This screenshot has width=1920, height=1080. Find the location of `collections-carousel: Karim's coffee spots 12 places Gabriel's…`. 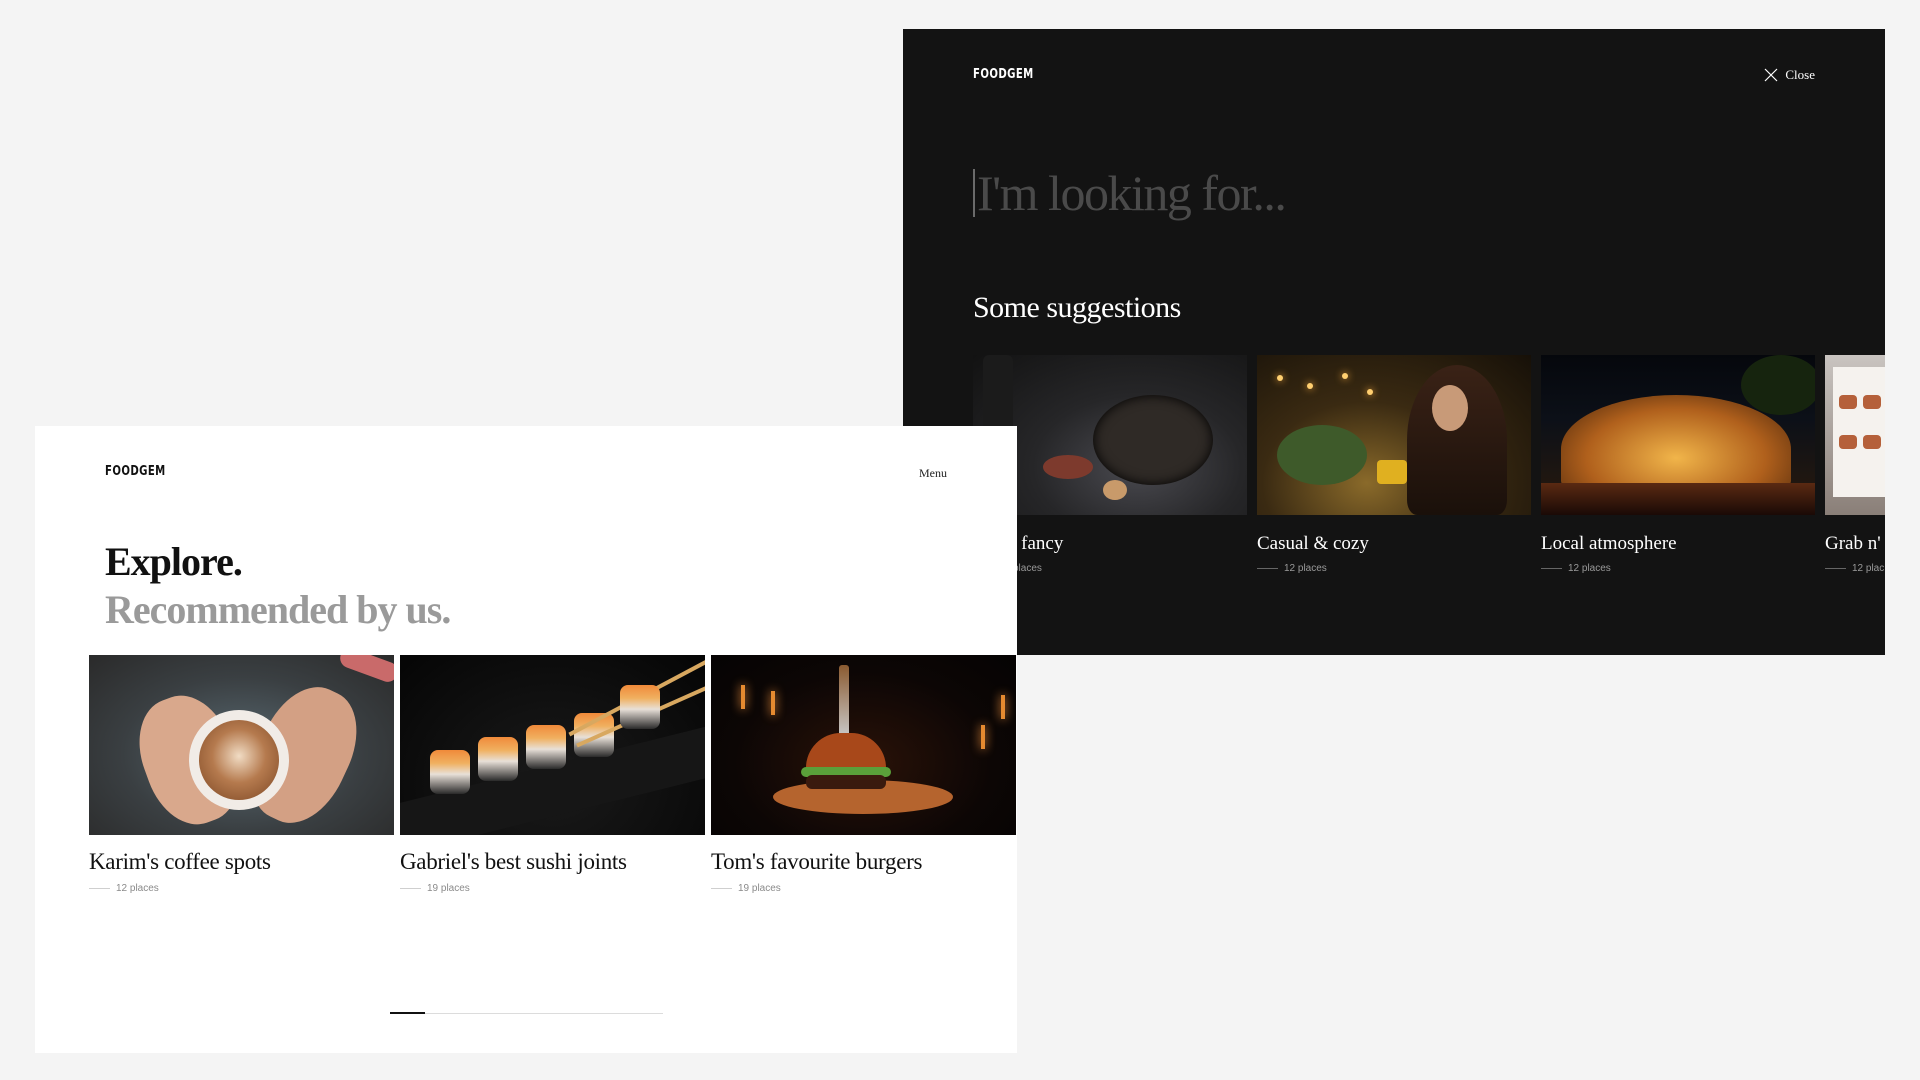

collections-carousel: Karim's coffee spots 12 places Gabriel's… is located at coordinates (552, 774).